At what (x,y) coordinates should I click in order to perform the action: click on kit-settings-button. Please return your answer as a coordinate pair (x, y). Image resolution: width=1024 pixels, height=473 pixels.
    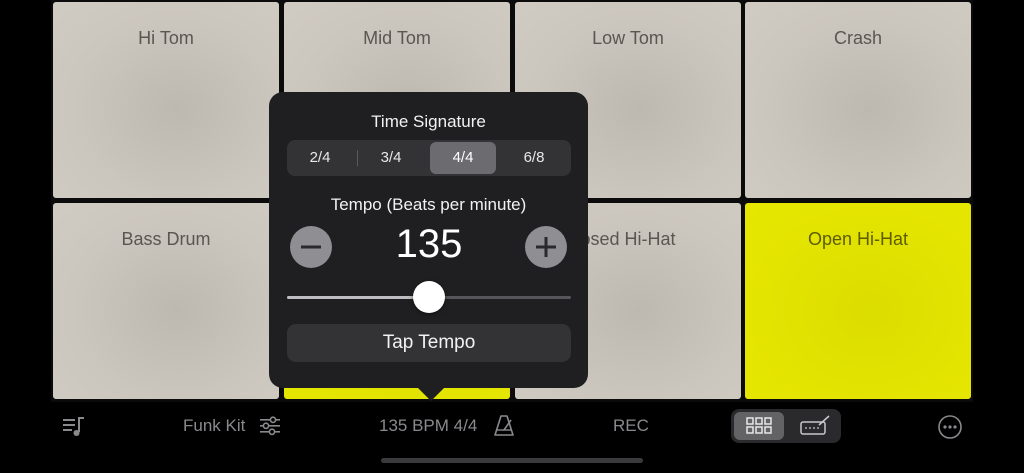
    Looking at the image, I should click on (270, 428).